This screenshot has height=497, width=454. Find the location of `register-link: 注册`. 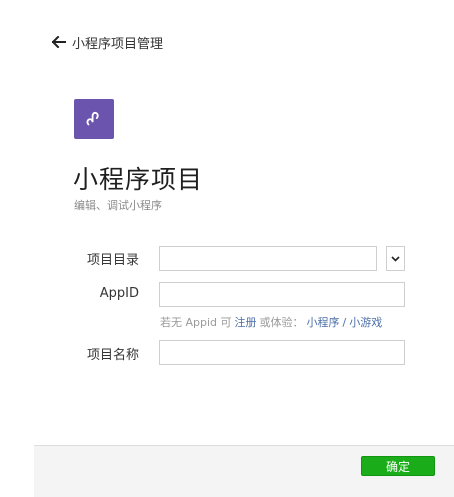

register-link: 注册 is located at coordinates (246, 322).